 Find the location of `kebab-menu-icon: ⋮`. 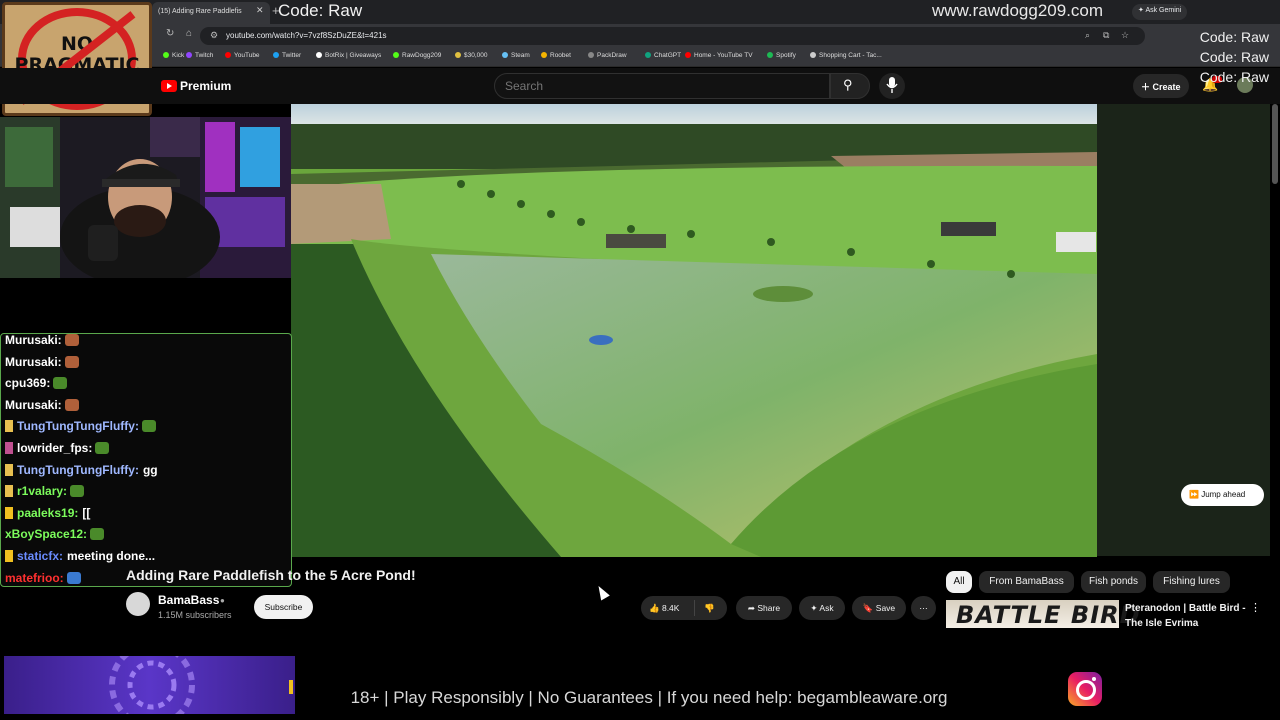

kebab-menu-icon: ⋮ is located at coordinates (1255, 607).